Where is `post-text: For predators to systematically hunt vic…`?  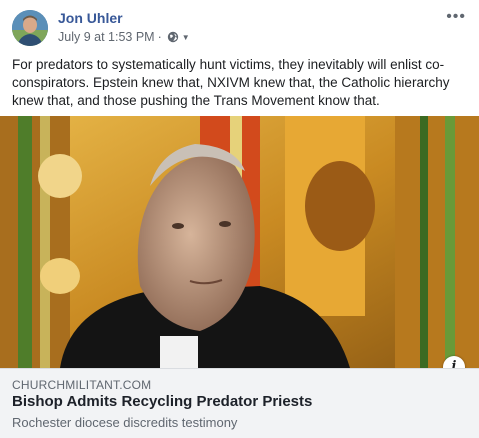 post-text: For predators to systematically hunt vic… is located at coordinates (231, 82).